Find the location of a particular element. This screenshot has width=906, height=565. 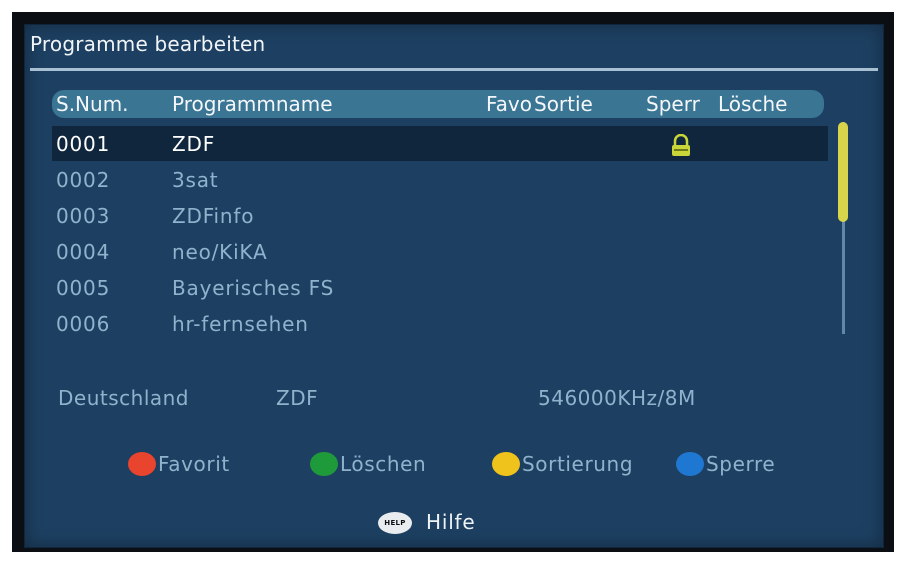

column-header-favo: Favo is located at coordinates (509, 104).